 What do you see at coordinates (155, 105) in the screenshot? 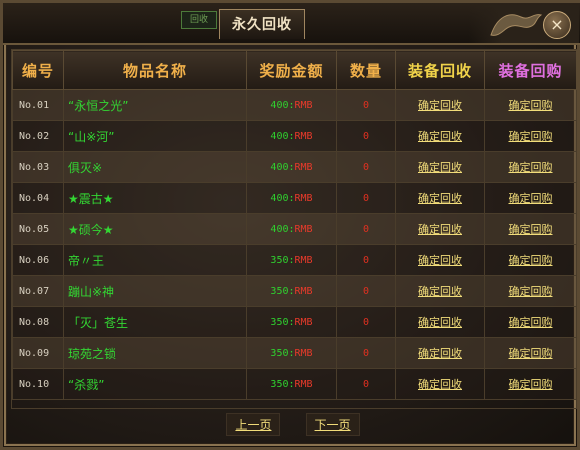
I see `item-name: “永恒之光”` at bounding box center [155, 105].